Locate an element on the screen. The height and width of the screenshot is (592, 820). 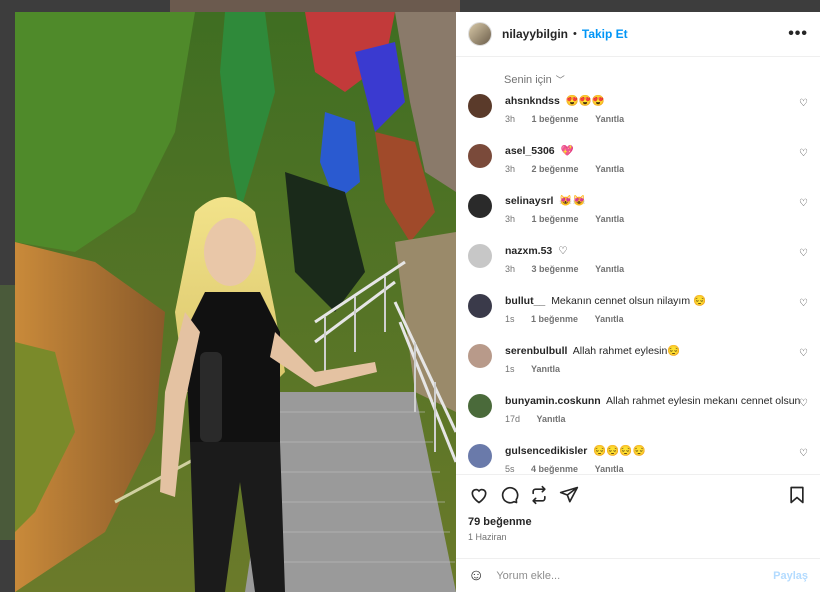
comment-item: asel_5306 💖 3h 2 beğenme Yanıtla ♡ is located at coordinates (638, 169).